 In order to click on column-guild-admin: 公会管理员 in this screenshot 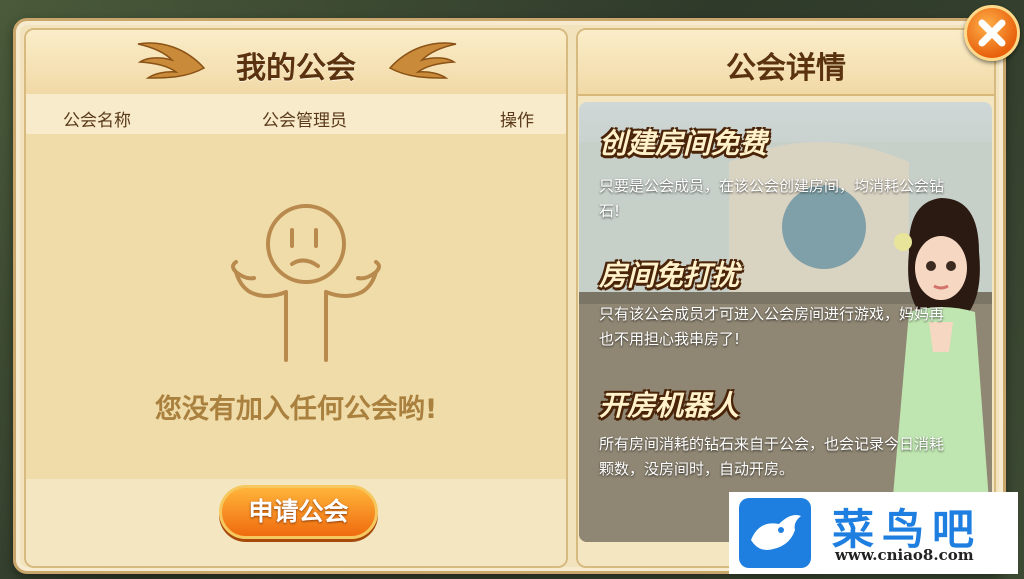, I will do `click(304, 121)`.